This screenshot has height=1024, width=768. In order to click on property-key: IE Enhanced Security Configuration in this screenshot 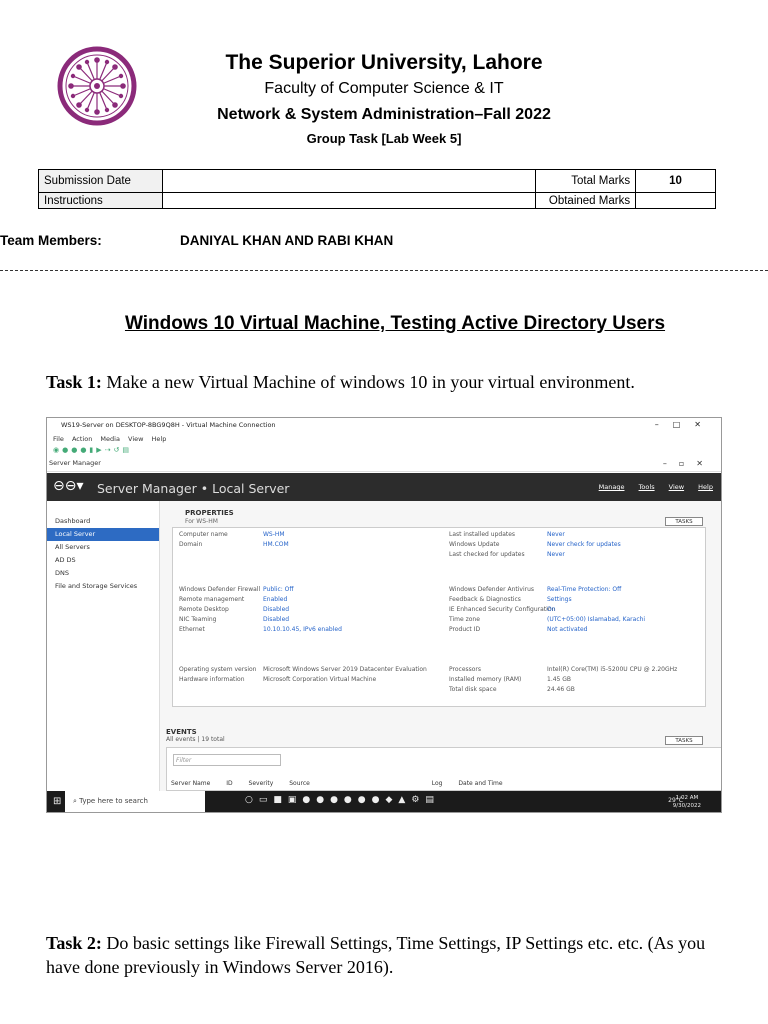, I will do `click(502, 609)`.